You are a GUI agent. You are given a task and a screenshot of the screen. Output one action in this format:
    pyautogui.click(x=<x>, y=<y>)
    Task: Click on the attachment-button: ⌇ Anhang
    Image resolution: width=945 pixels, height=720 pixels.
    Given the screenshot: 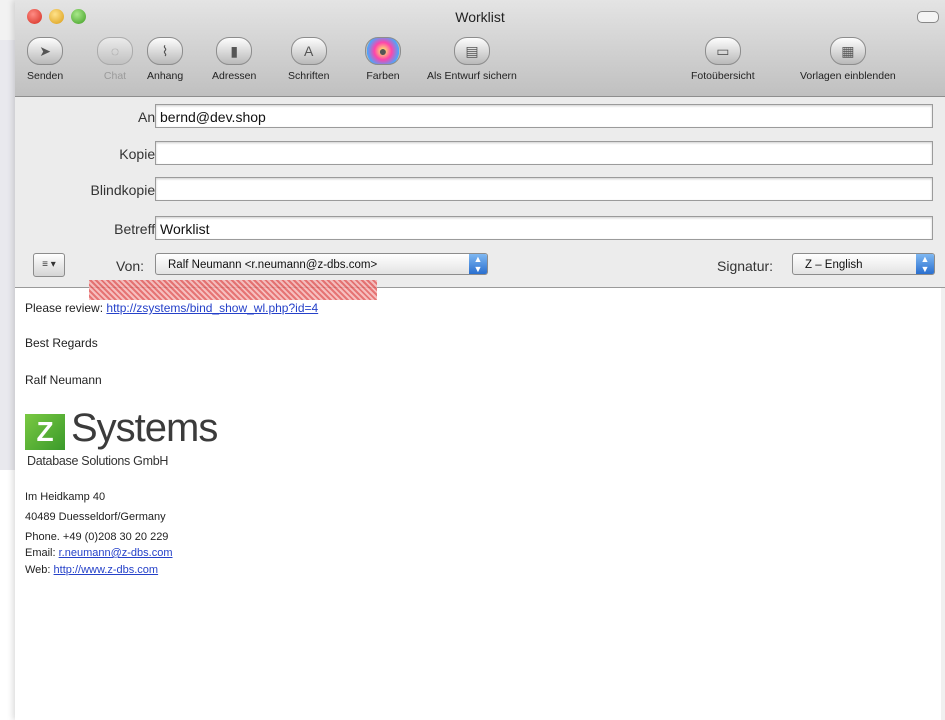 What is the action you would take?
    pyautogui.click(x=165, y=59)
    